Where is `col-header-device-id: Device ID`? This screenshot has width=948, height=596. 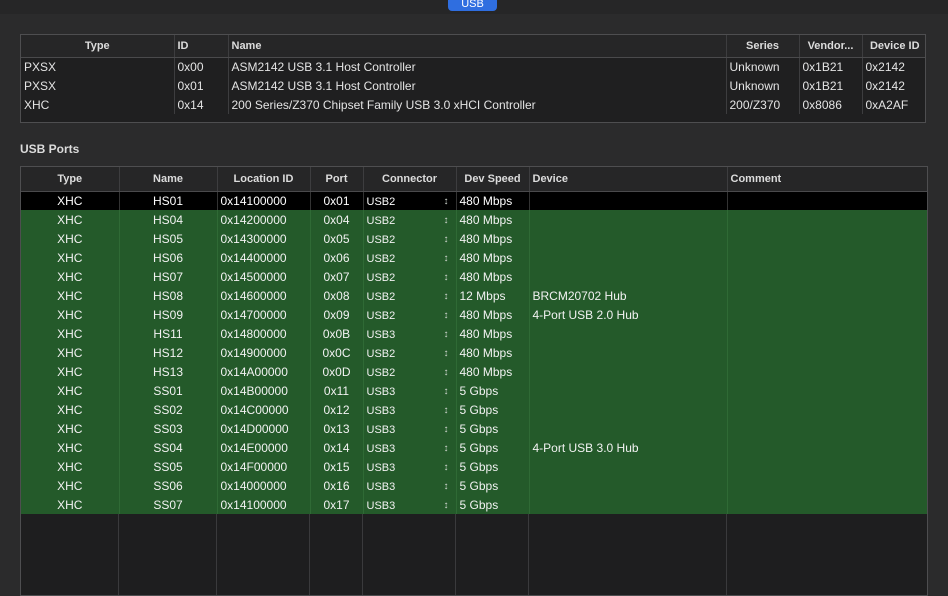 col-header-device-id: Device ID is located at coordinates (893, 46).